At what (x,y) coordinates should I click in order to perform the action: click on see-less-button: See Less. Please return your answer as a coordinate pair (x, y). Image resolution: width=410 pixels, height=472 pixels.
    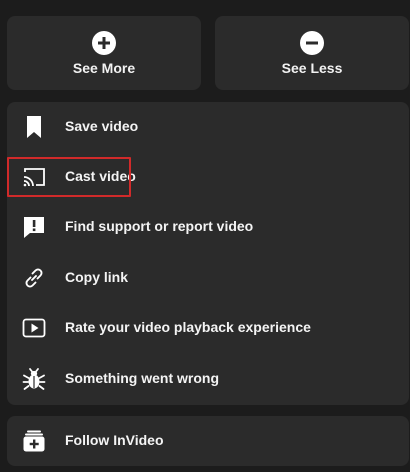
    Looking at the image, I should click on (312, 53).